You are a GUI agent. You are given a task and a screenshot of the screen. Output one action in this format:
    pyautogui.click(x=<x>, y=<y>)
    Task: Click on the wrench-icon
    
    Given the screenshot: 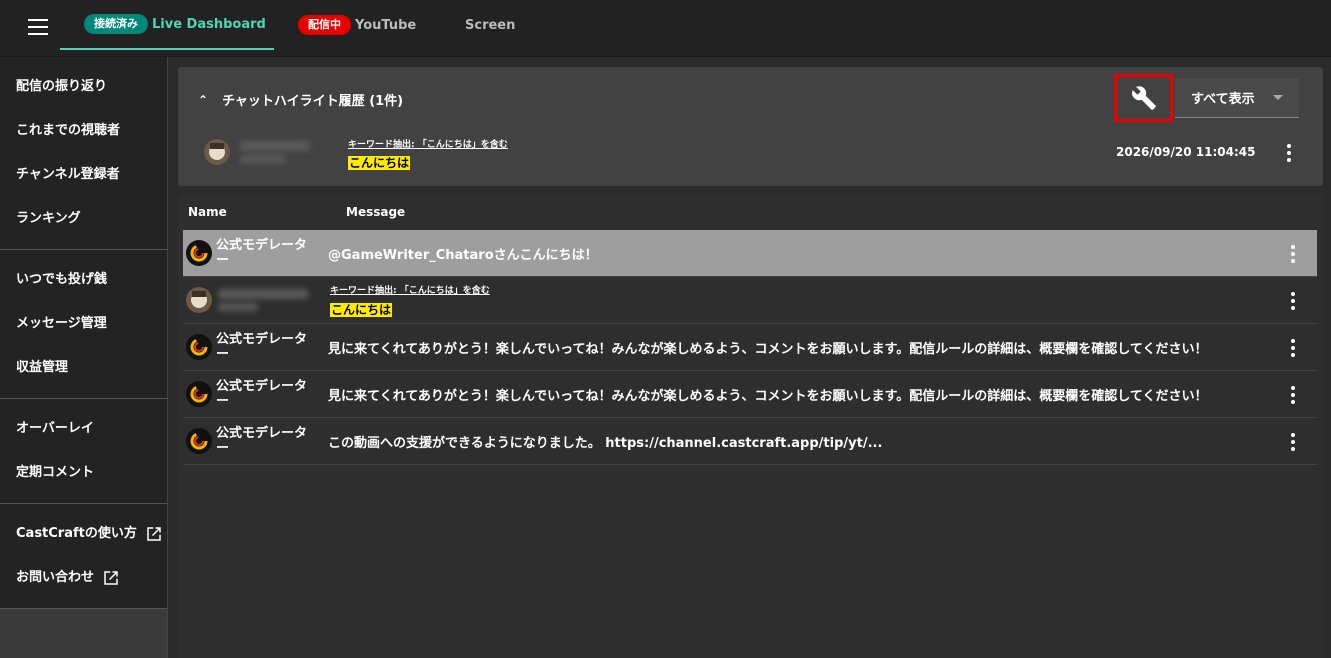 What is the action you would take?
    pyautogui.click(x=1143, y=98)
    